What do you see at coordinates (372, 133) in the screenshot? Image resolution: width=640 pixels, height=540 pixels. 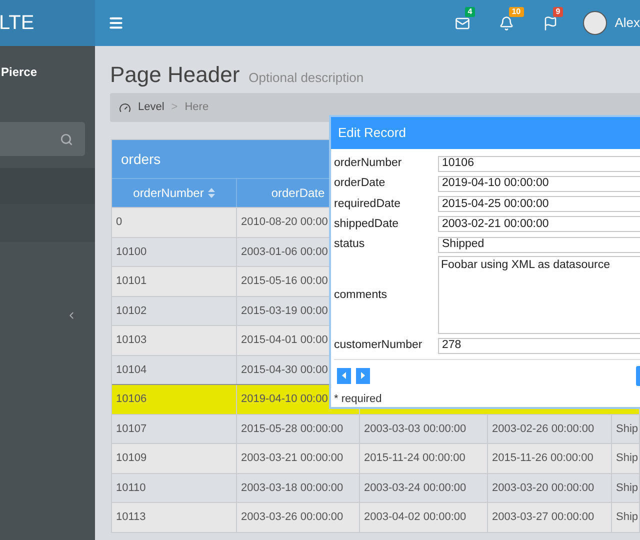 I see `dialog-title: Edit Record` at bounding box center [372, 133].